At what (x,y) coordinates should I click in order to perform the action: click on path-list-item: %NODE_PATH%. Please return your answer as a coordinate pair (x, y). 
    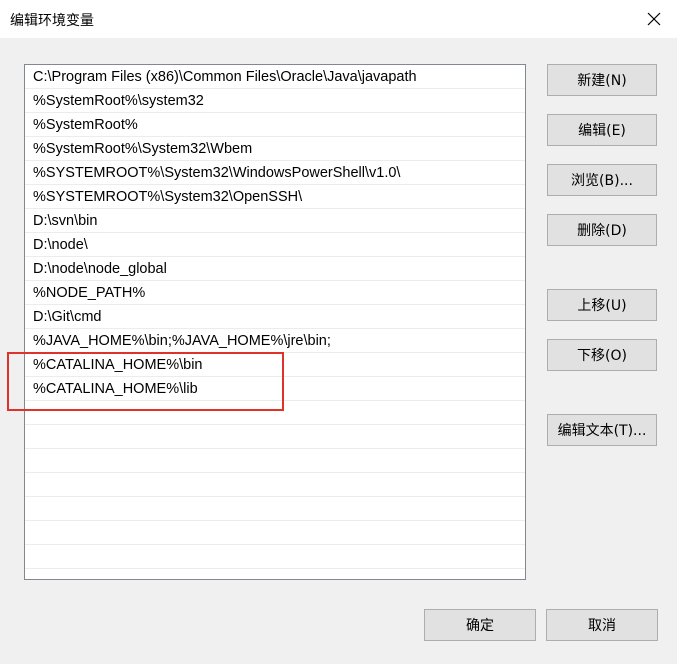
    Looking at the image, I should click on (275, 293).